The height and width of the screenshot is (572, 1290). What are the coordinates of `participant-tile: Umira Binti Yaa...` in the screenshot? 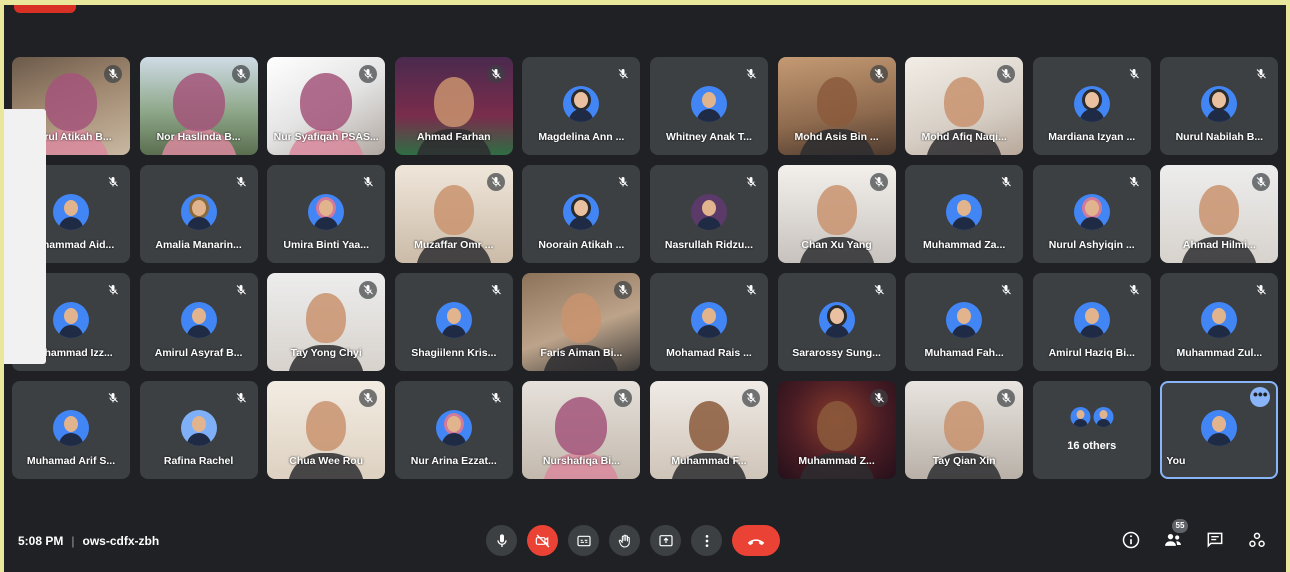 It's located at (326, 214).